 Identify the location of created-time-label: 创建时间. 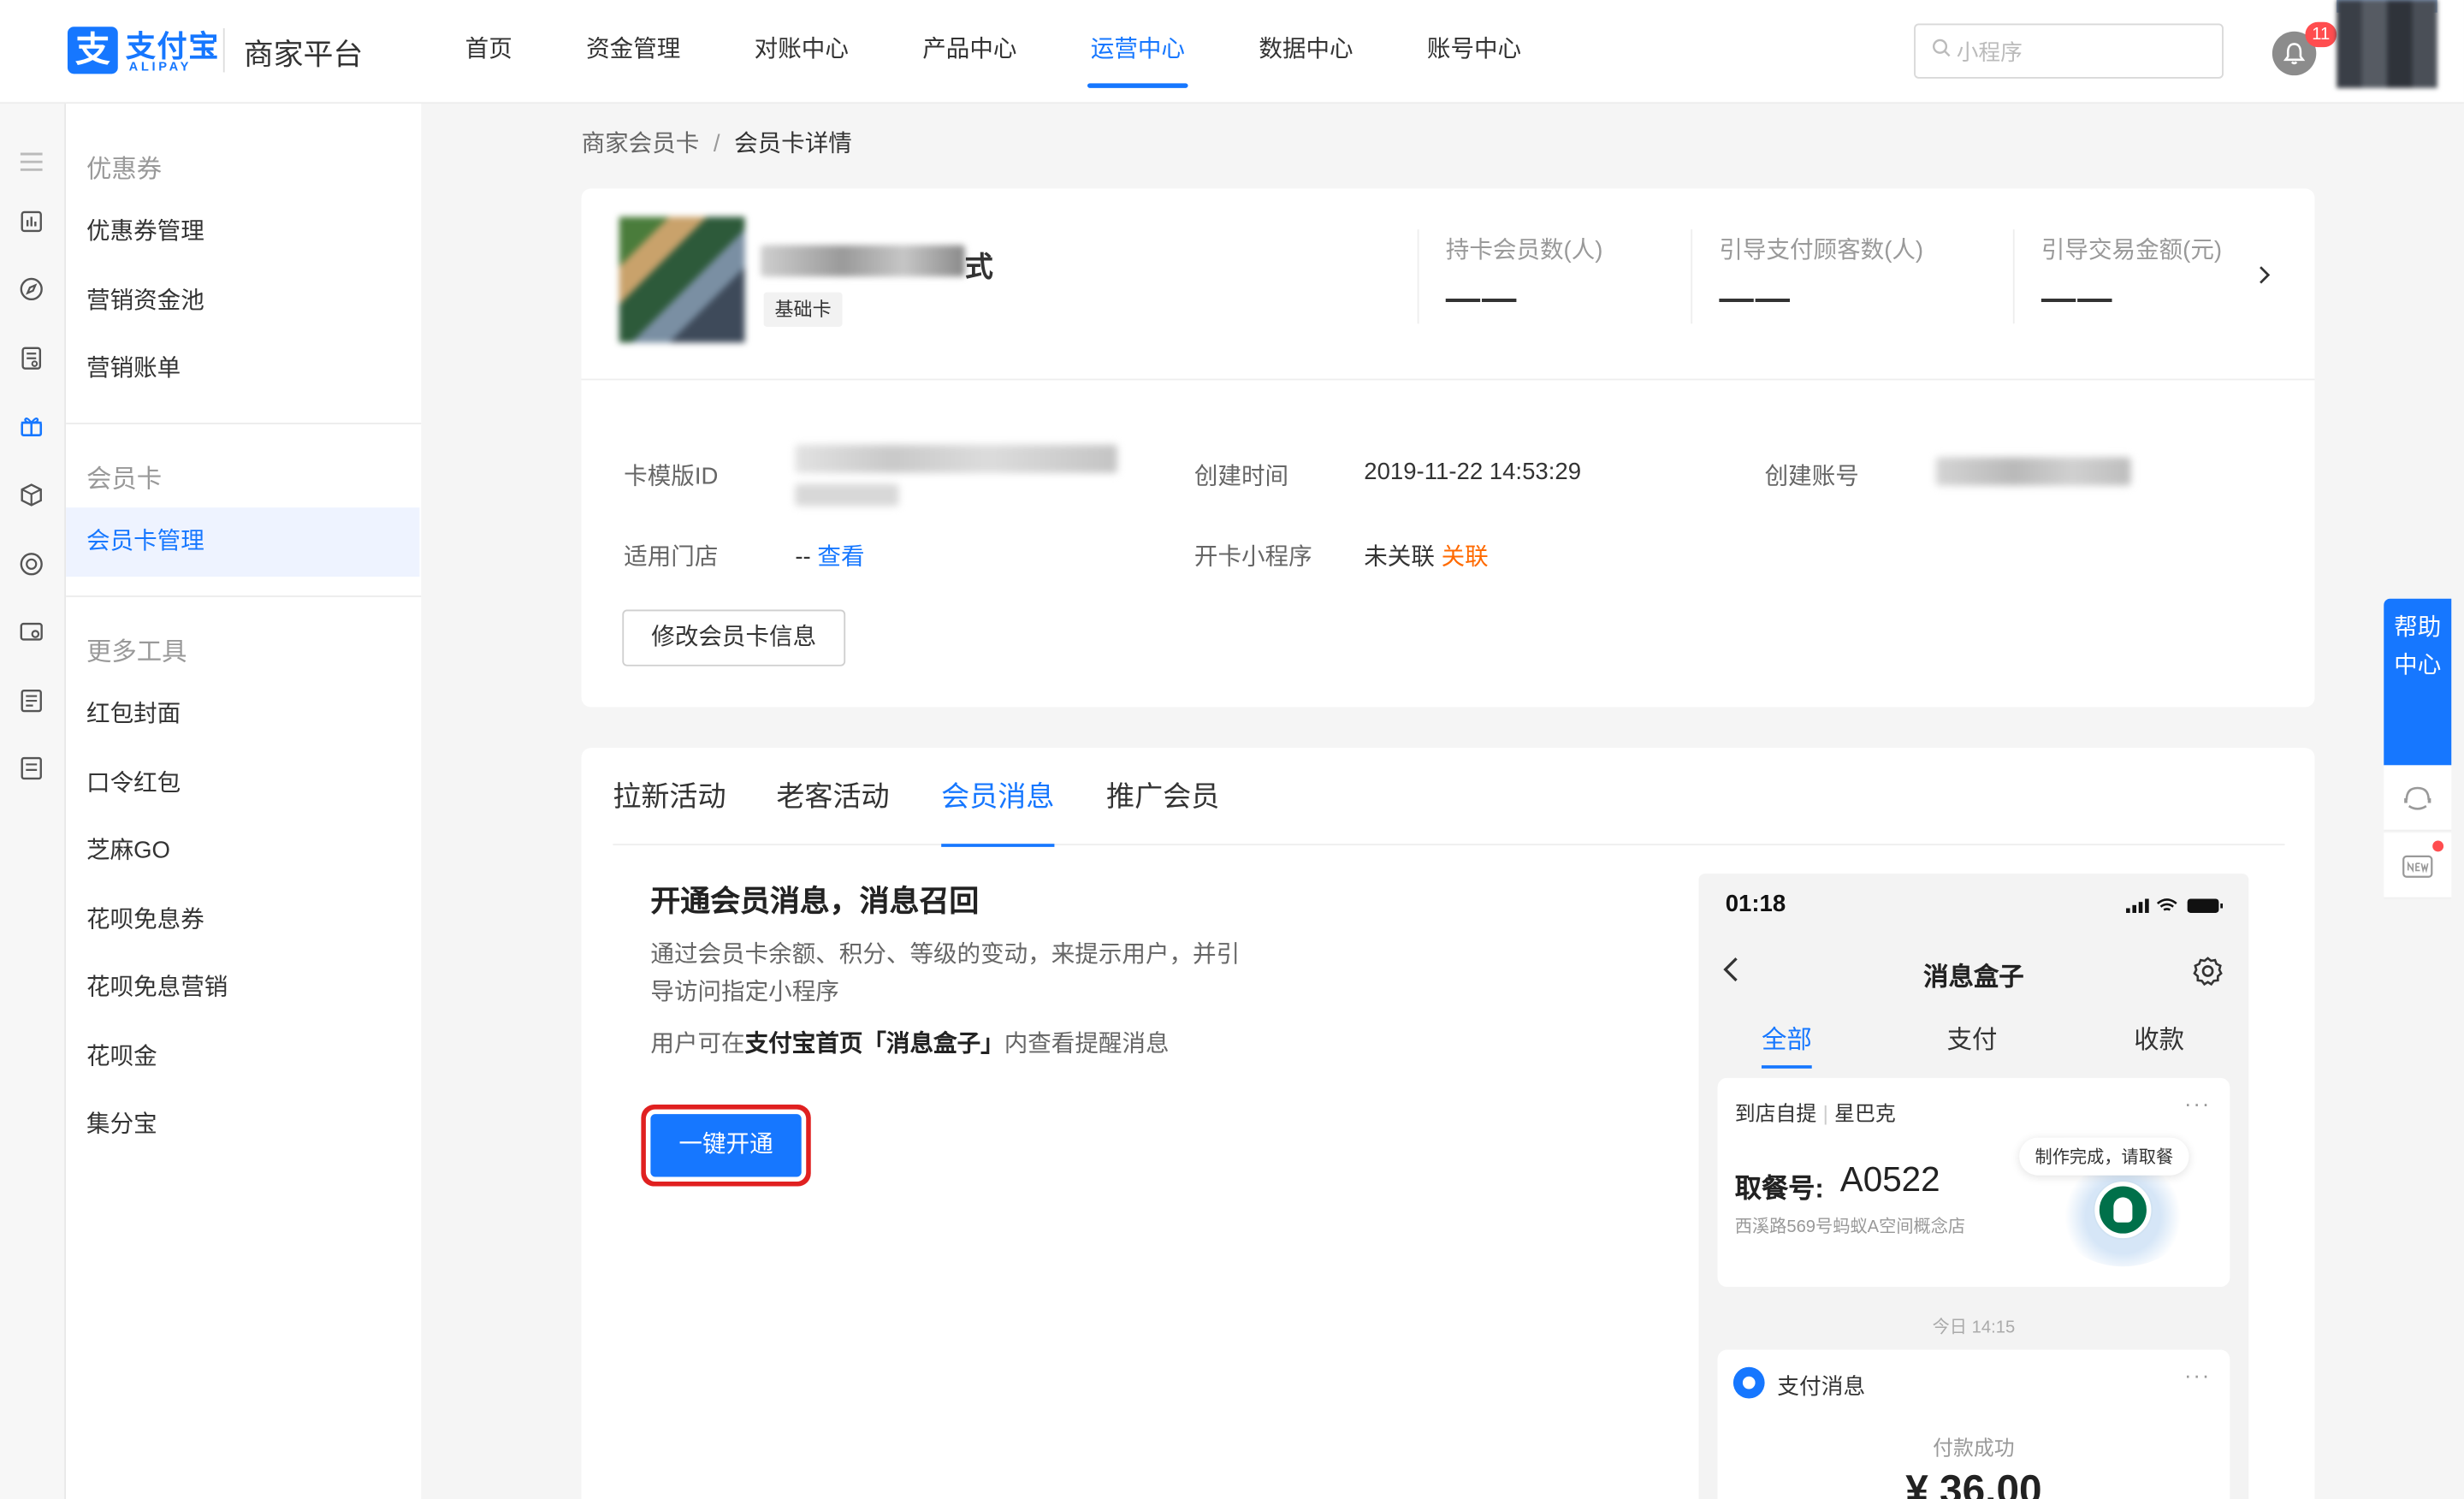
(1241, 476).